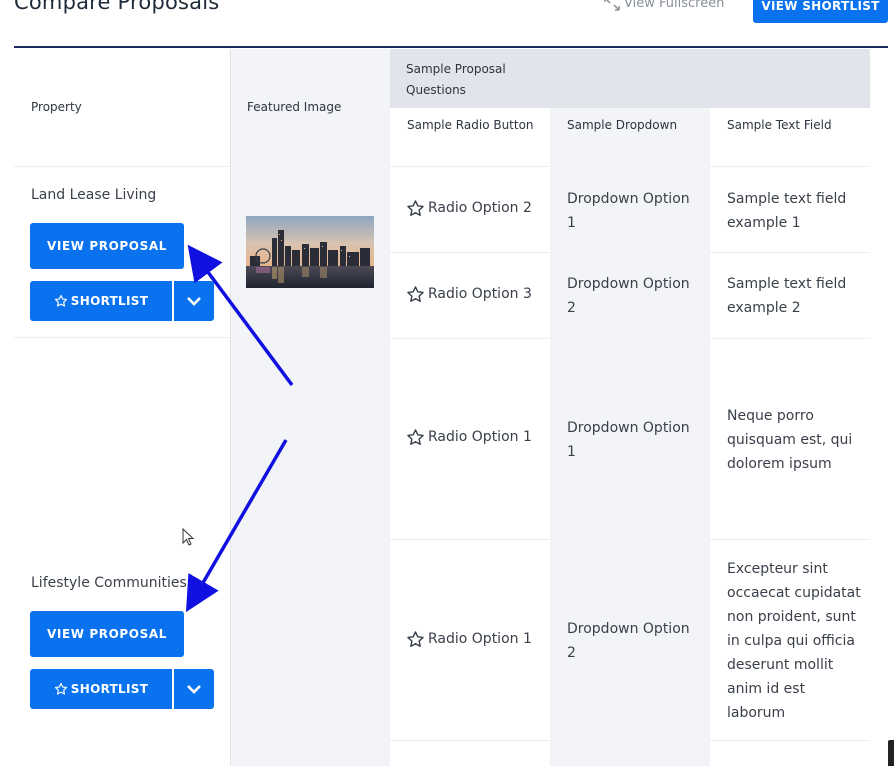 Image resolution: width=894 pixels, height=766 pixels. I want to click on header-property: Property, so click(56, 107).